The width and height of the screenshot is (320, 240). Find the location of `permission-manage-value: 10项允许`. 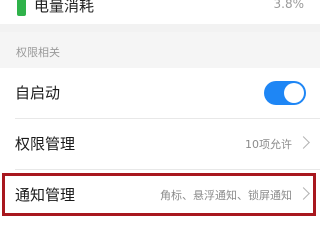

permission-manage-value: 10项允许 is located at coordinates (268, 144).